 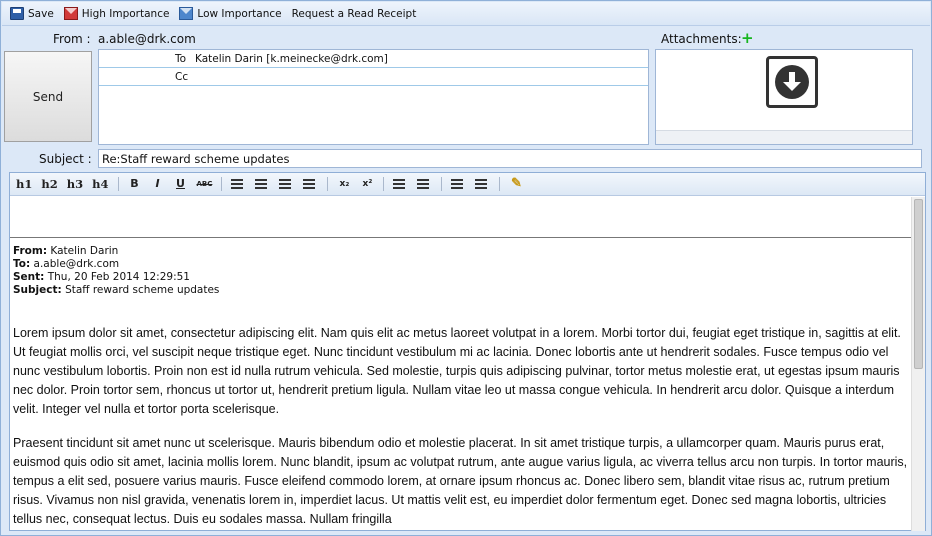 What do you see at coordinates (373, 77) in the screenshot?
I see `cc-row: Cc` at bounding box center [373, 77].